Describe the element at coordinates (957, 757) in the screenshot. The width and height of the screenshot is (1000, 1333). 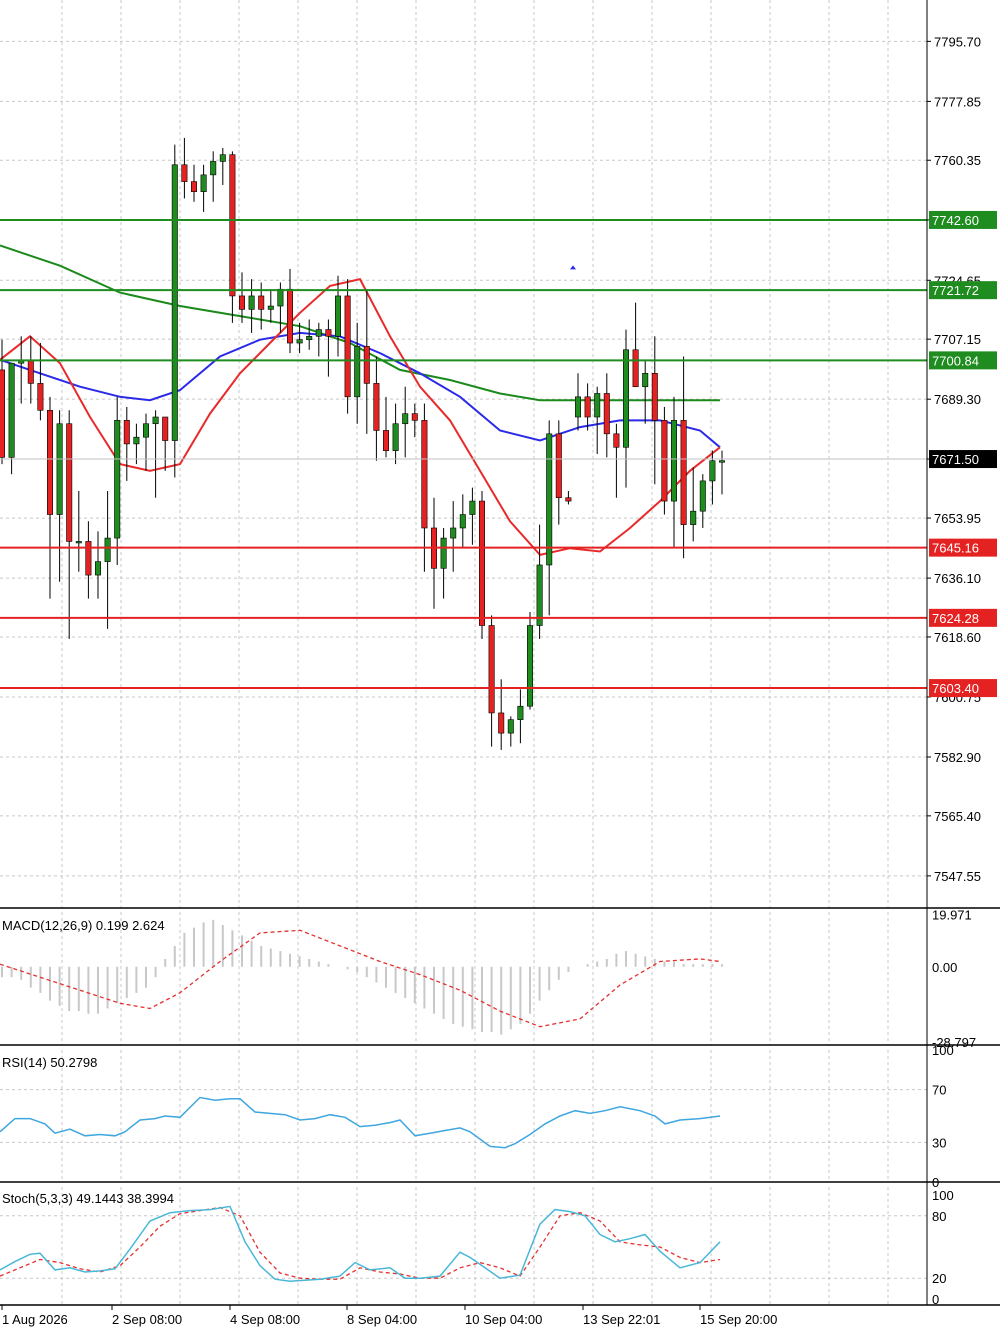
I see `y-tick-label: 7582.90` at that location.